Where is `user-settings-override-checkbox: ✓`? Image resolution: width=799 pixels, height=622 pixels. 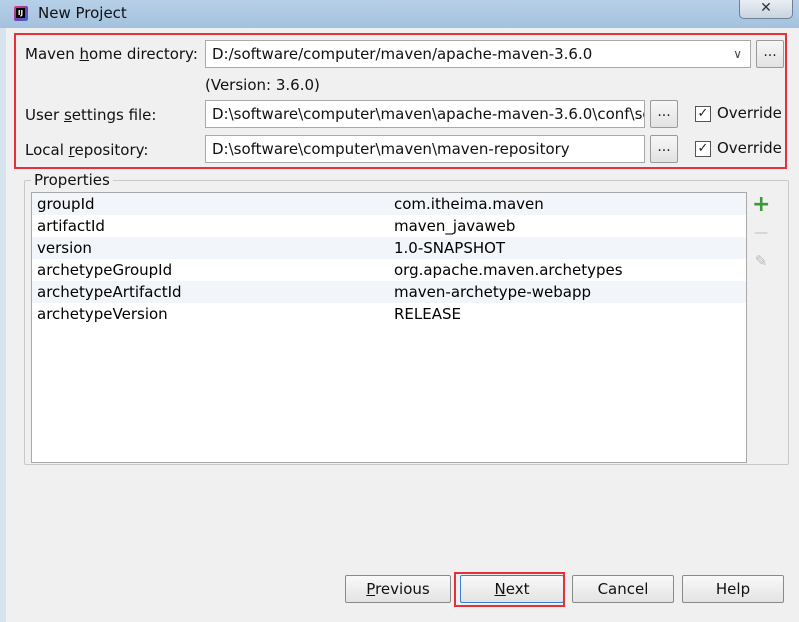 user-settings-override-checkbox: ✓ is located at coordinates (703, 114).